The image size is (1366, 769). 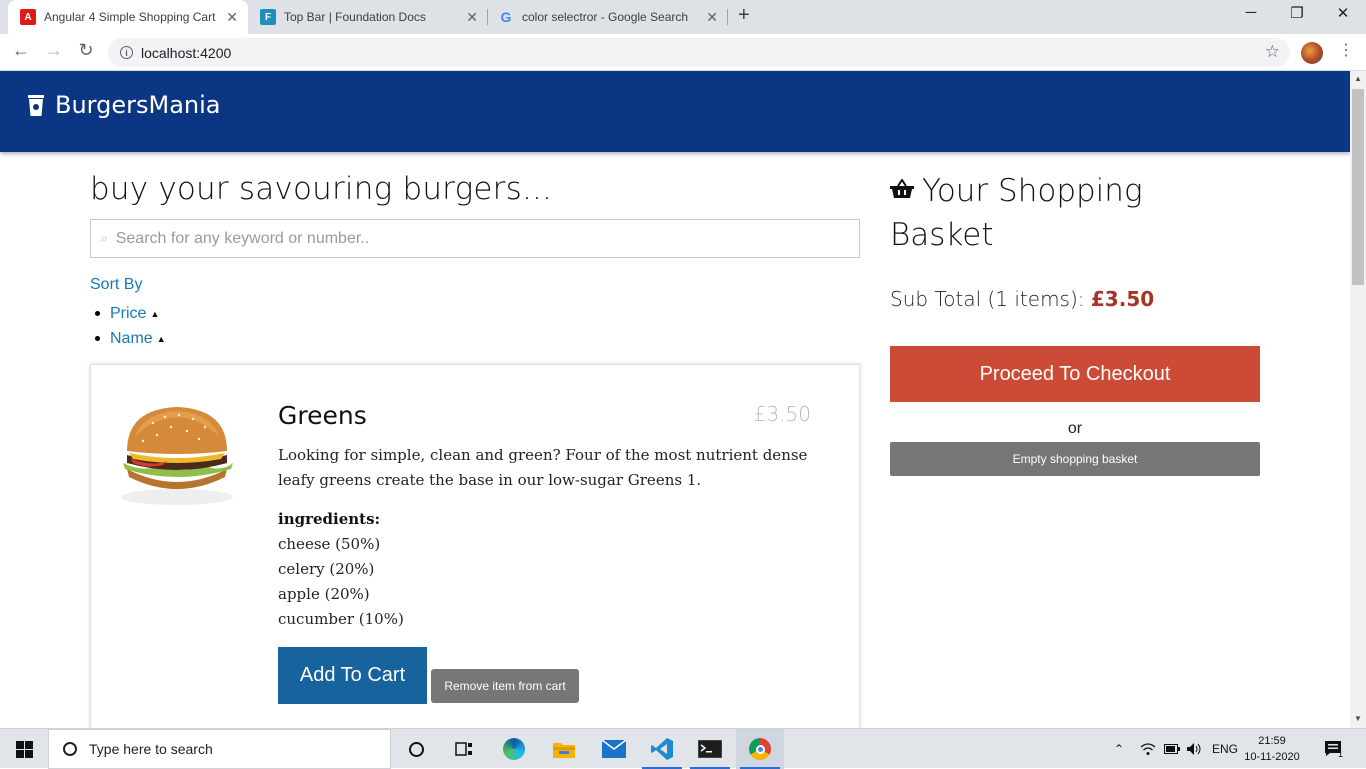 I want to click on search-input: ⌕ Search for any keyword or number.., so click(x=475, y=238).